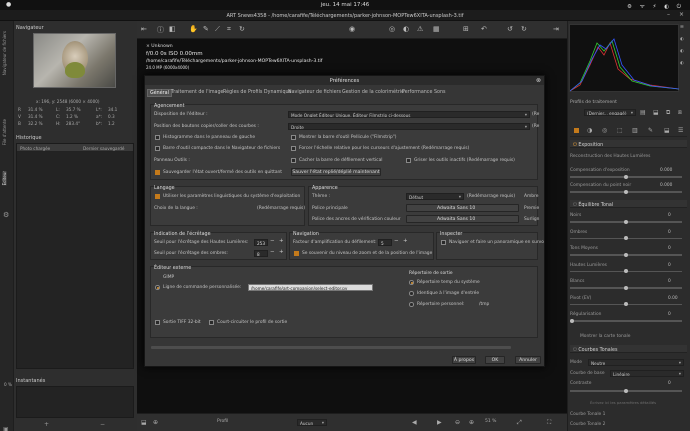 This screenshot has height=431, width=690. Describe the element at coordinates (155, 422) in the screenshot. I see `queue-icon: ⊕` at that location.